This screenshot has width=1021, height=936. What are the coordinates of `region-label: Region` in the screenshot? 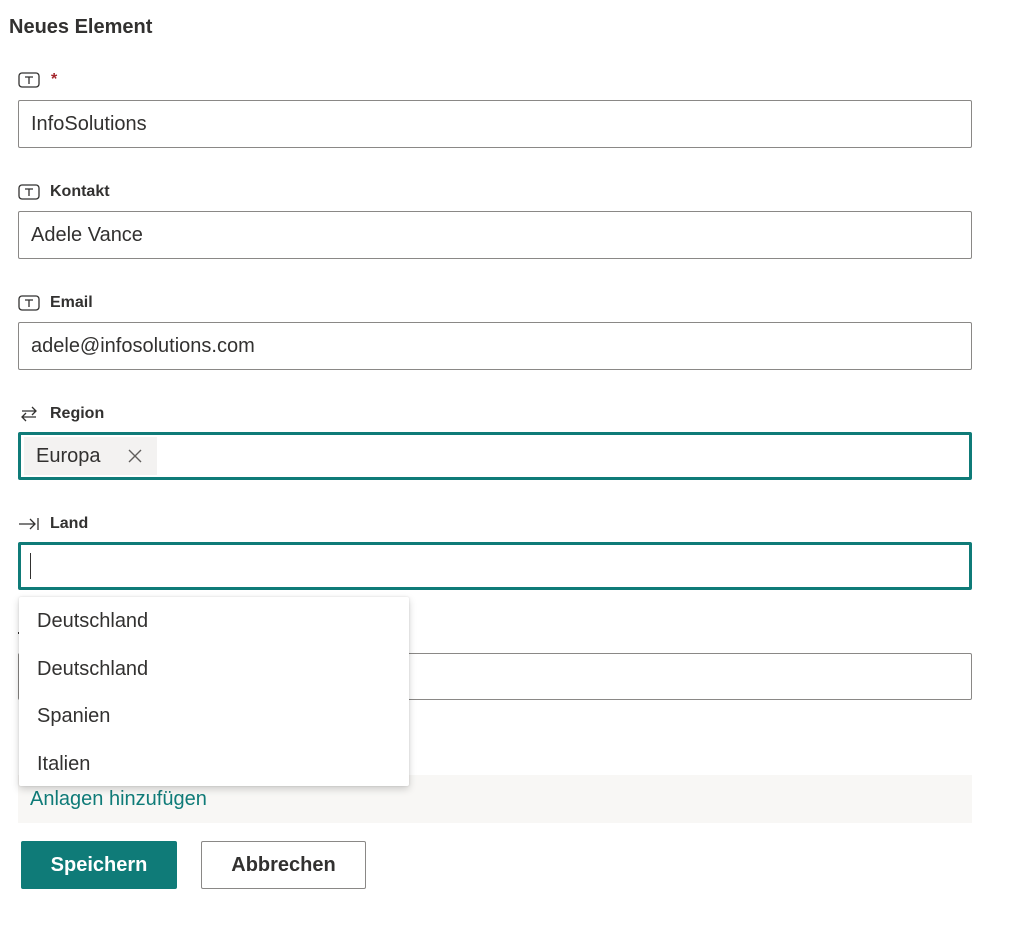 It's located at (61, 414).